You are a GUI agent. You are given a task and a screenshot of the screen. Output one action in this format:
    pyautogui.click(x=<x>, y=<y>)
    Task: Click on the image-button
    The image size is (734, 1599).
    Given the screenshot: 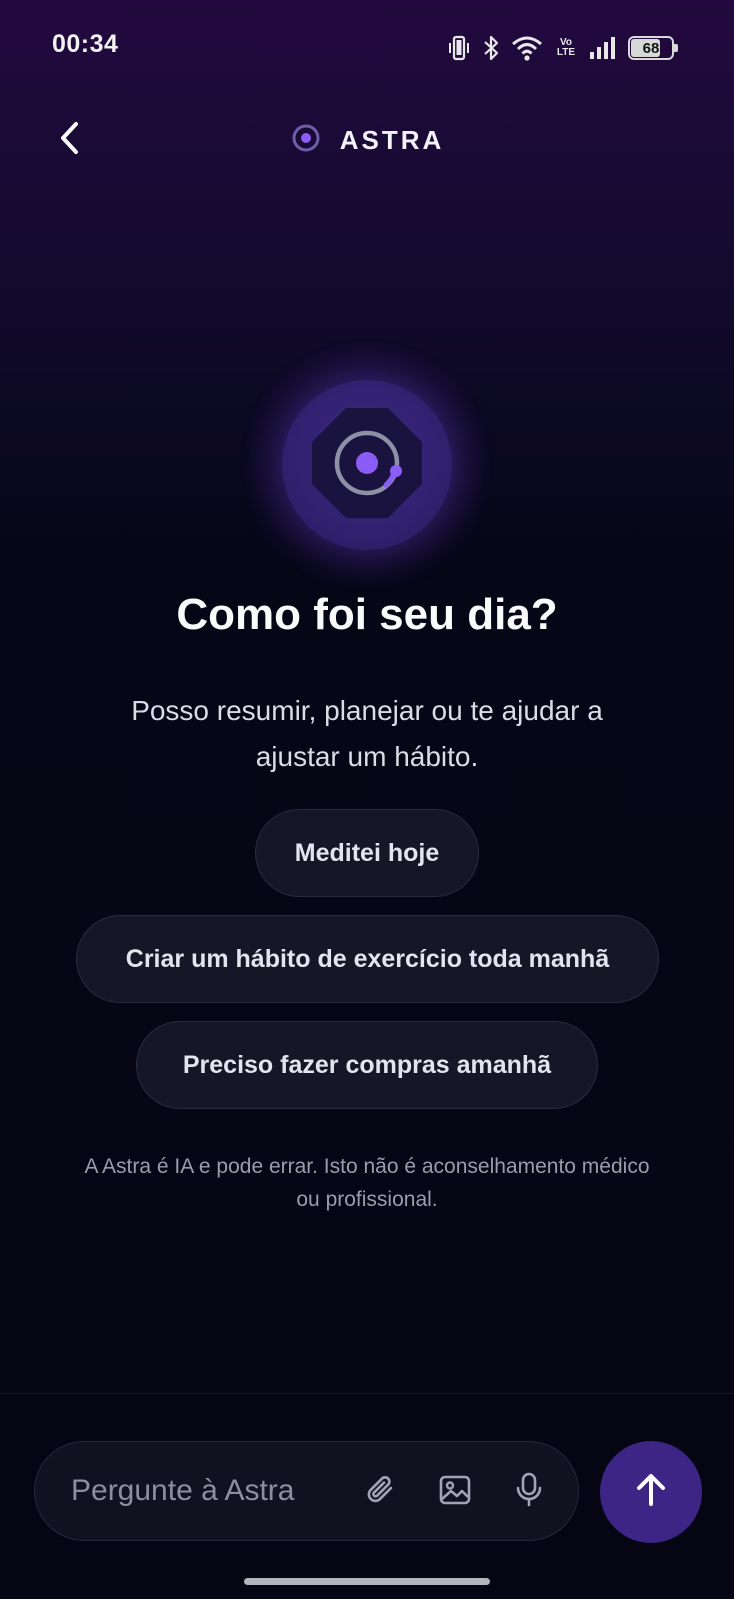 What is the action you would take?
    pyautogui.click(x=455, y=1492)
    